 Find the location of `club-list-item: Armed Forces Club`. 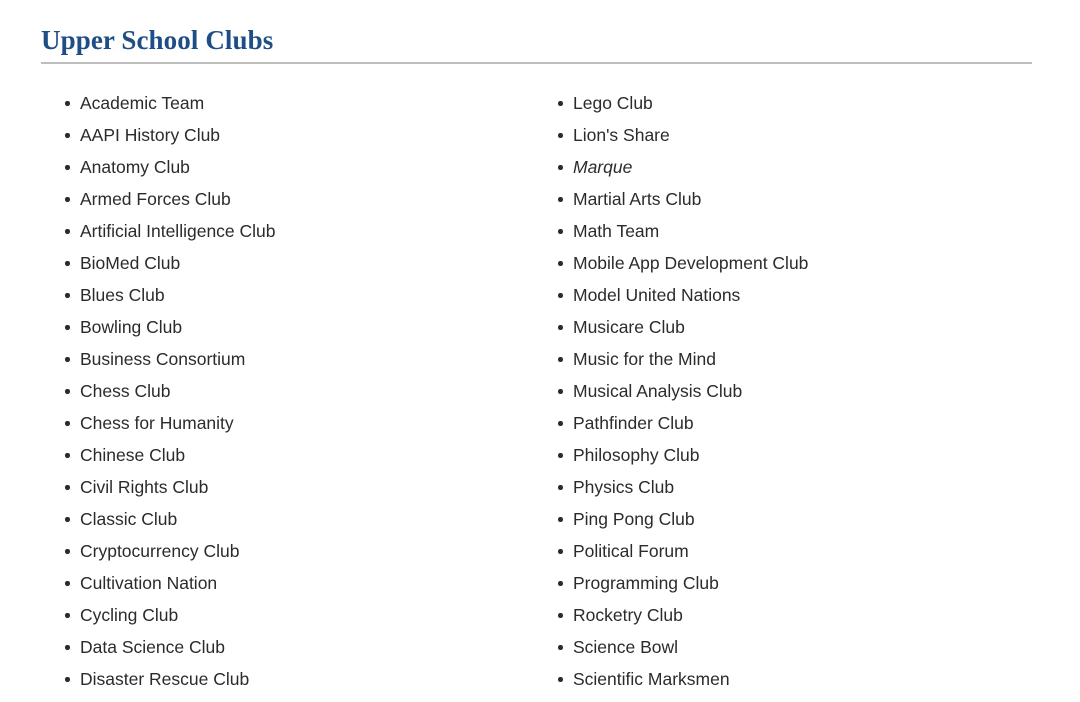

club-list-item: Armed Forces Club is located at coordinates (287, 199).